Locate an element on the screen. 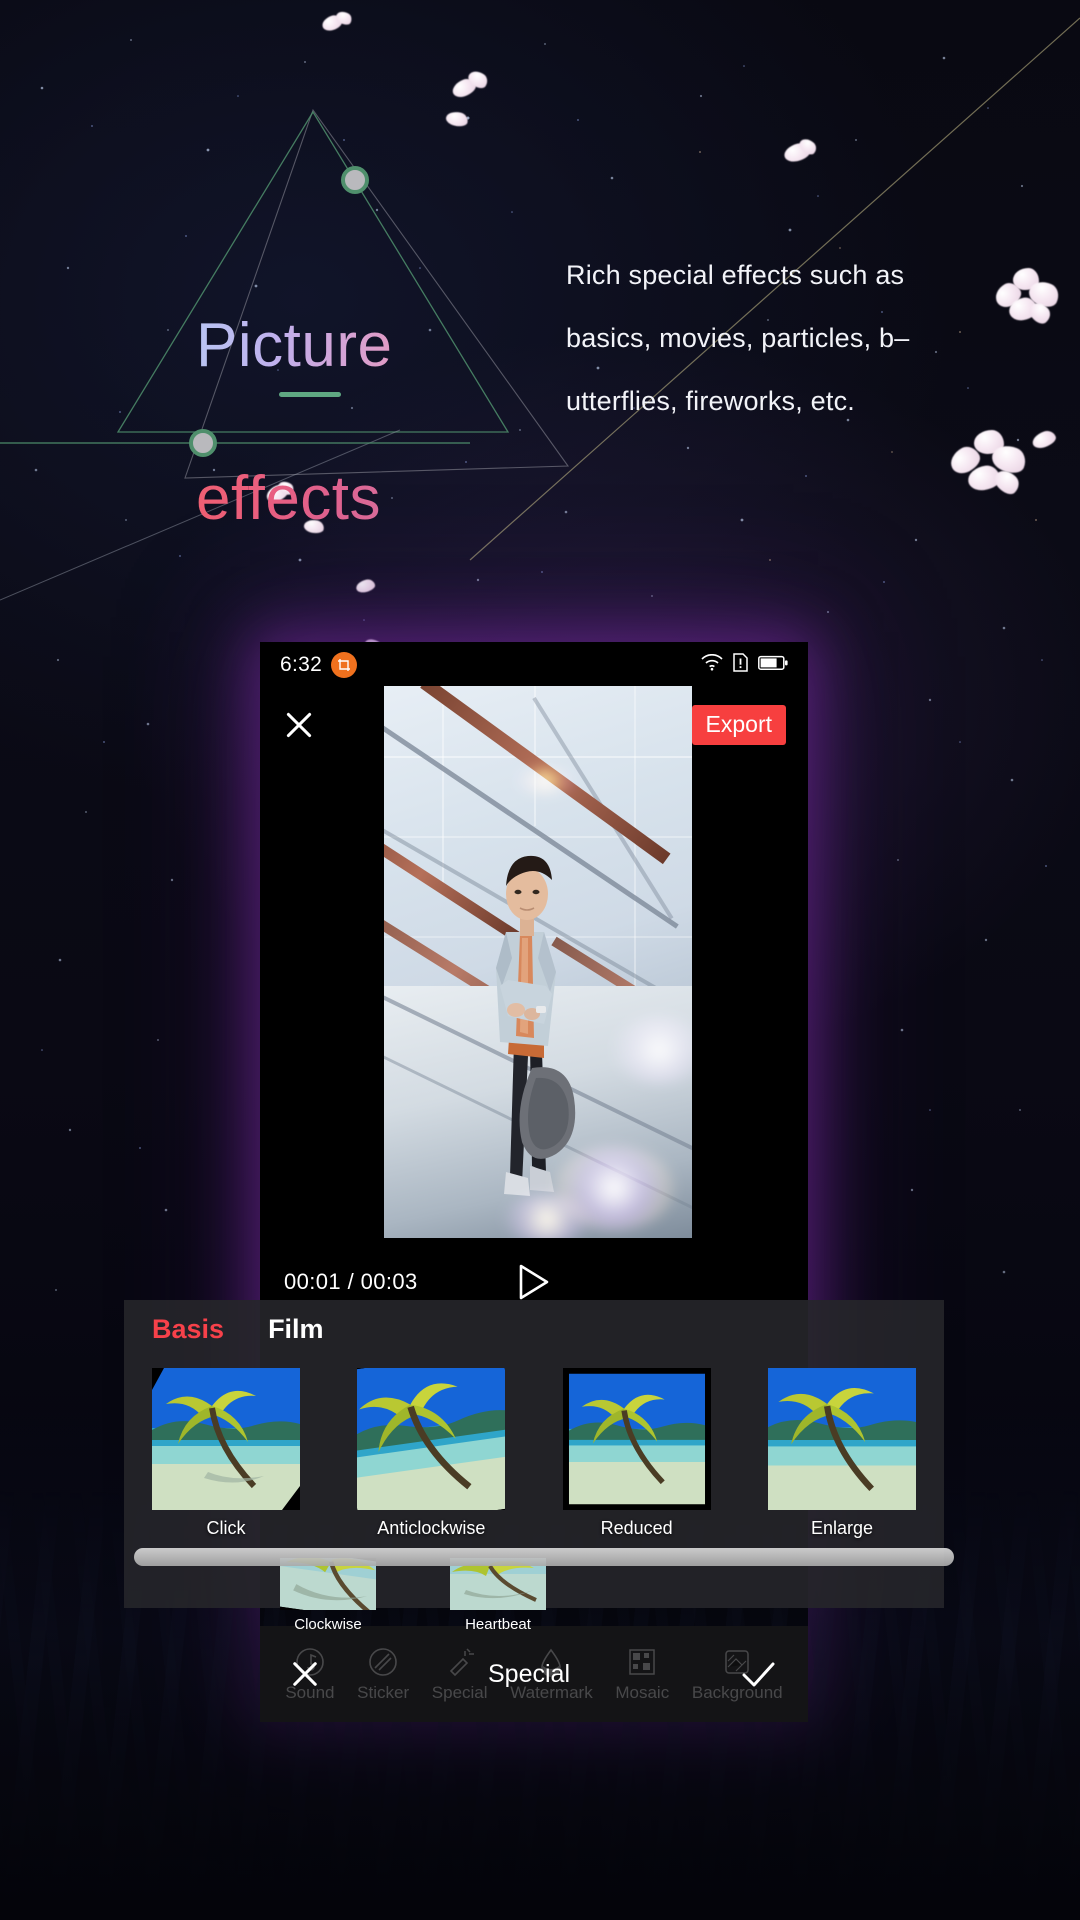 The height and width of the screenshot is (1920, 1080). battery-icon is located at coordinates (773, 665).